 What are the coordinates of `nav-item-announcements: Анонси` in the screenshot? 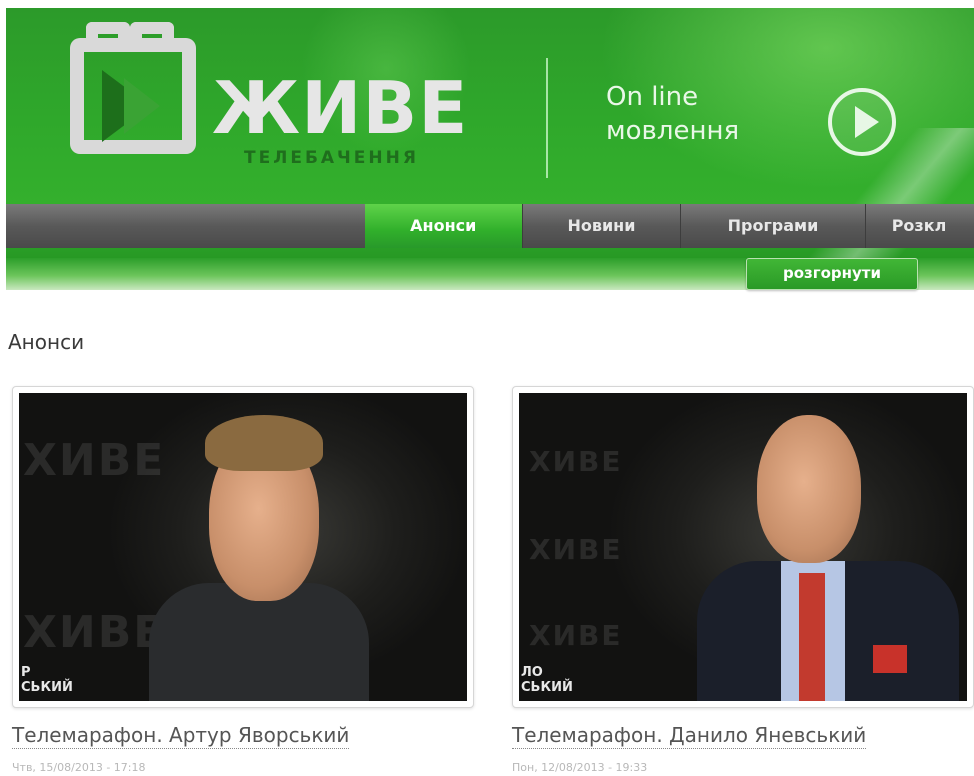 It's located at (443, 226).